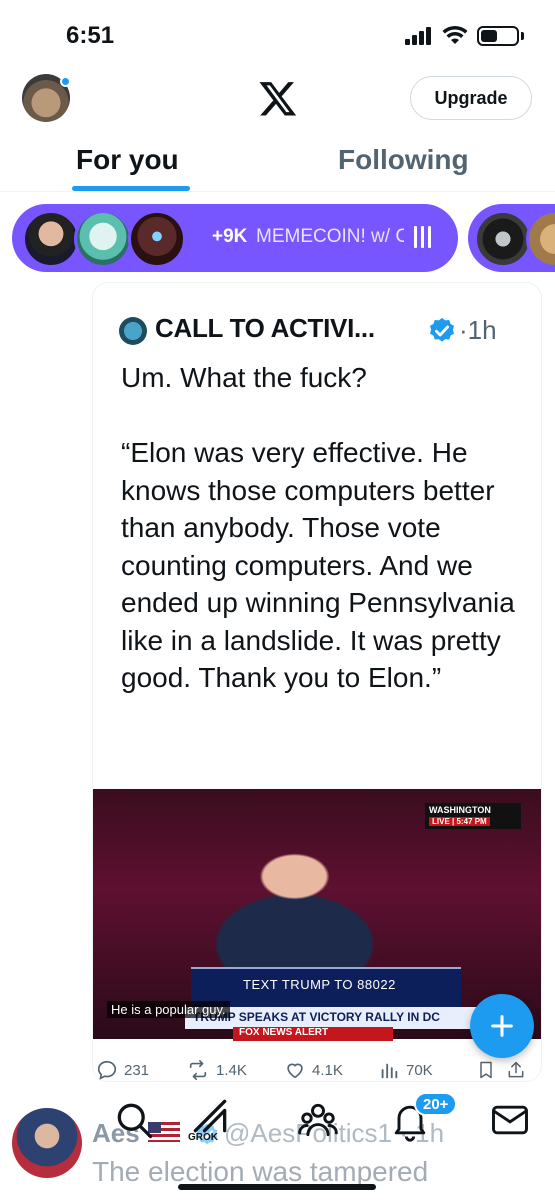  I want to click on bookmark-icon, so click(486, 1070).